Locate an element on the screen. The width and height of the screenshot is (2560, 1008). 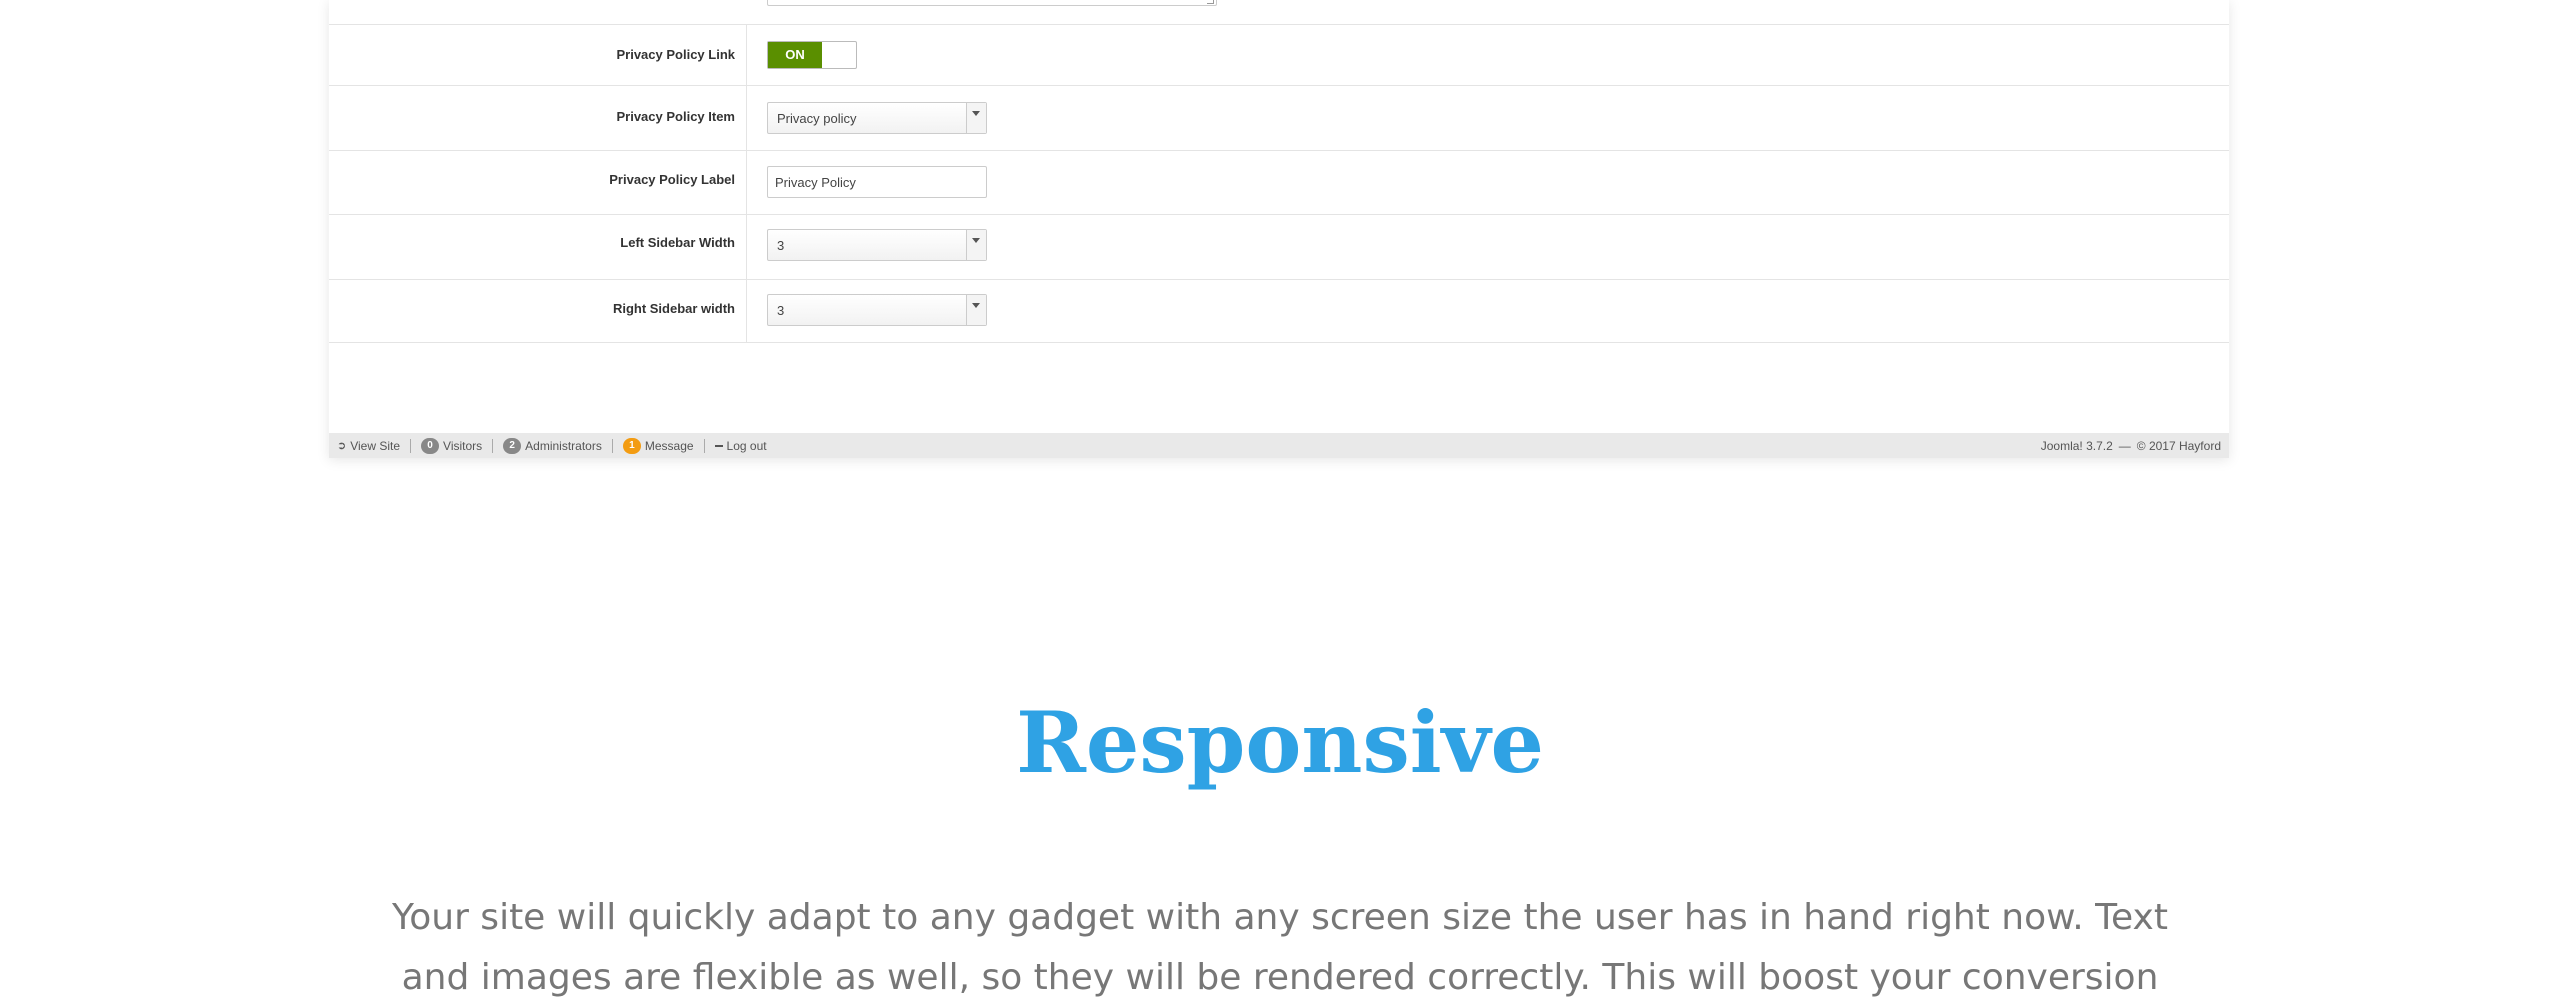
external-link-icon: ➲ is located at coordinates (342, 446).